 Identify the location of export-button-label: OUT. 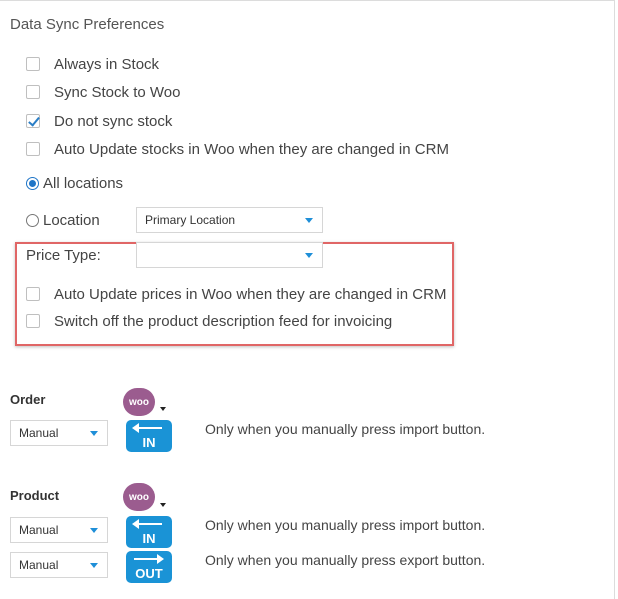
(149, 573).